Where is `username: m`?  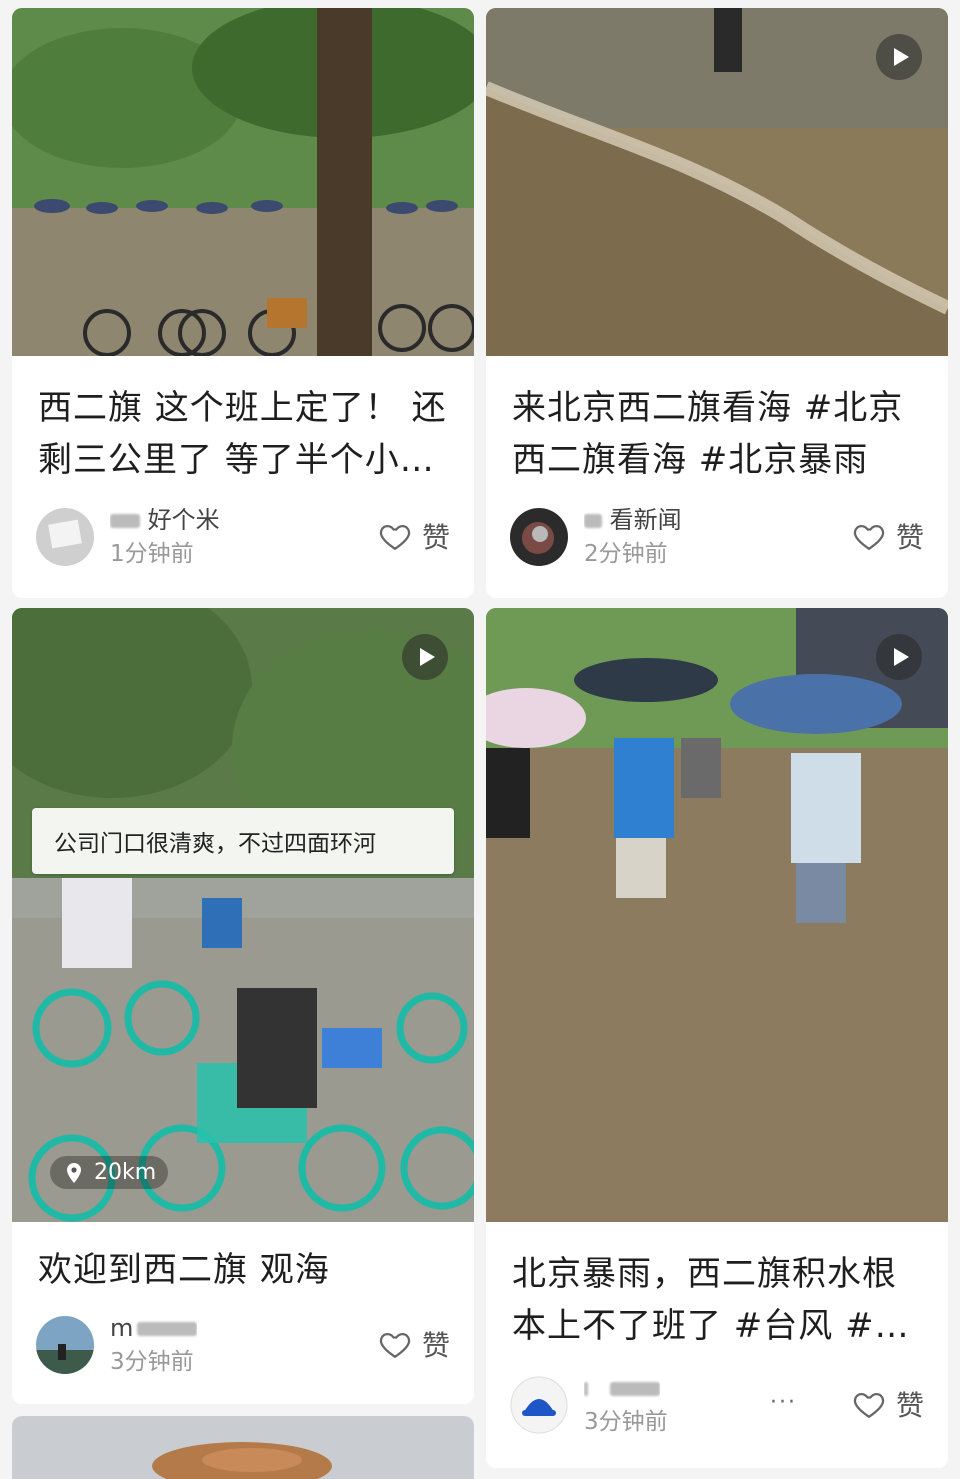 username: m is located at coordinates (154, 1327).